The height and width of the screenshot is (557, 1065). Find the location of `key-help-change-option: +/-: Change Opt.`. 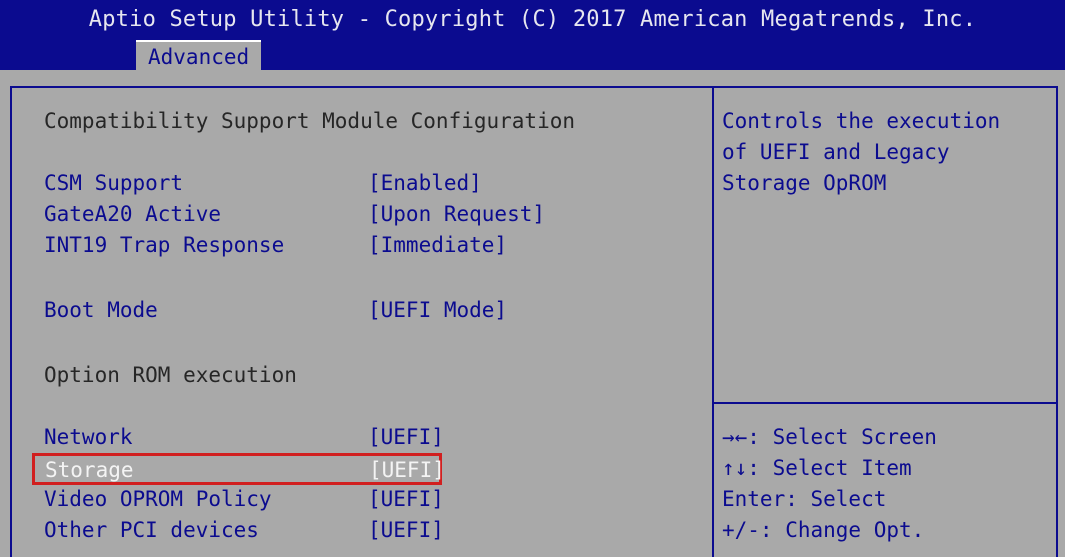

key-help-change-option: +/-: Change Opt. is located at coordinates (823, 530).